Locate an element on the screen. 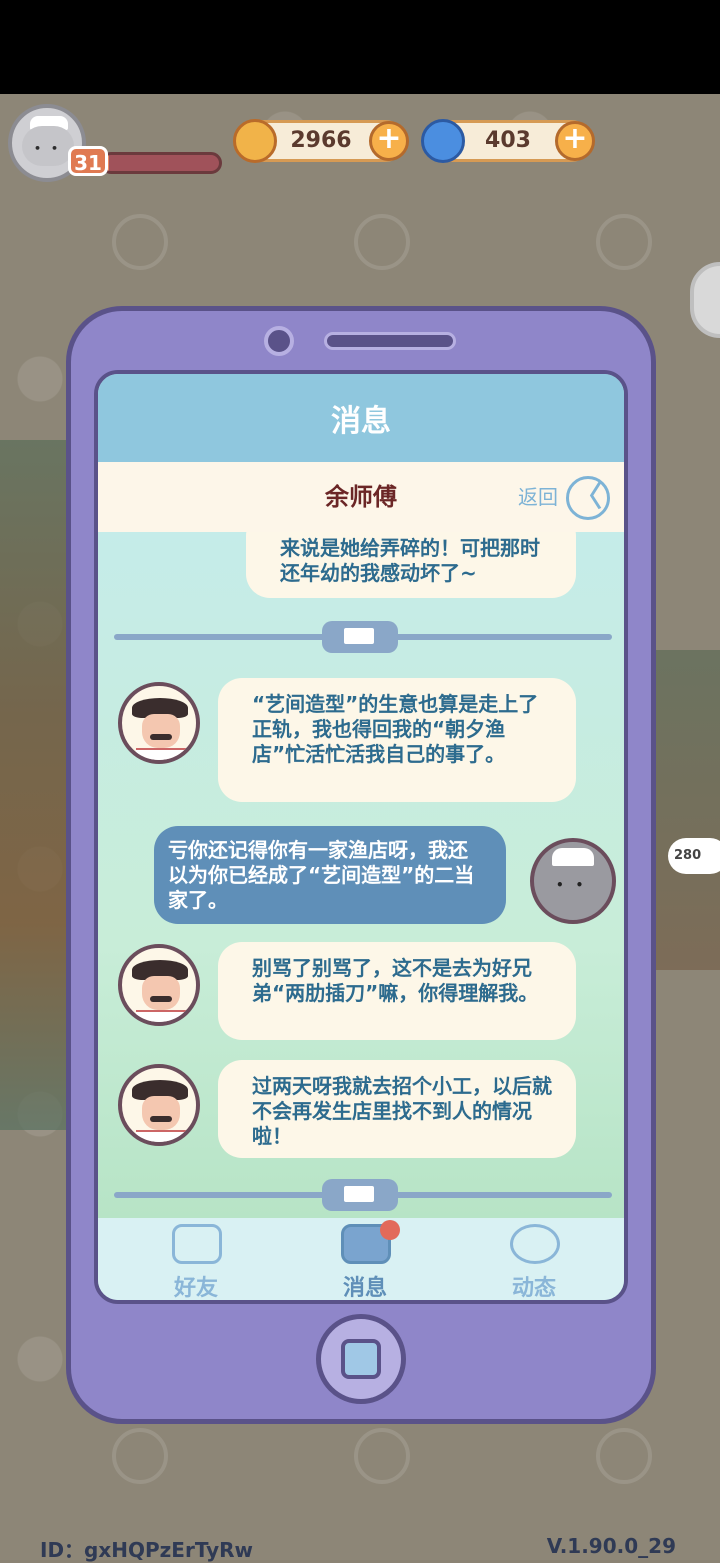  message-bubble-own: 亏你还记得你有一家渔店呀，我还以为你已经成了“艺间造型”的二当家了。 is located at coordinates (330, 875).